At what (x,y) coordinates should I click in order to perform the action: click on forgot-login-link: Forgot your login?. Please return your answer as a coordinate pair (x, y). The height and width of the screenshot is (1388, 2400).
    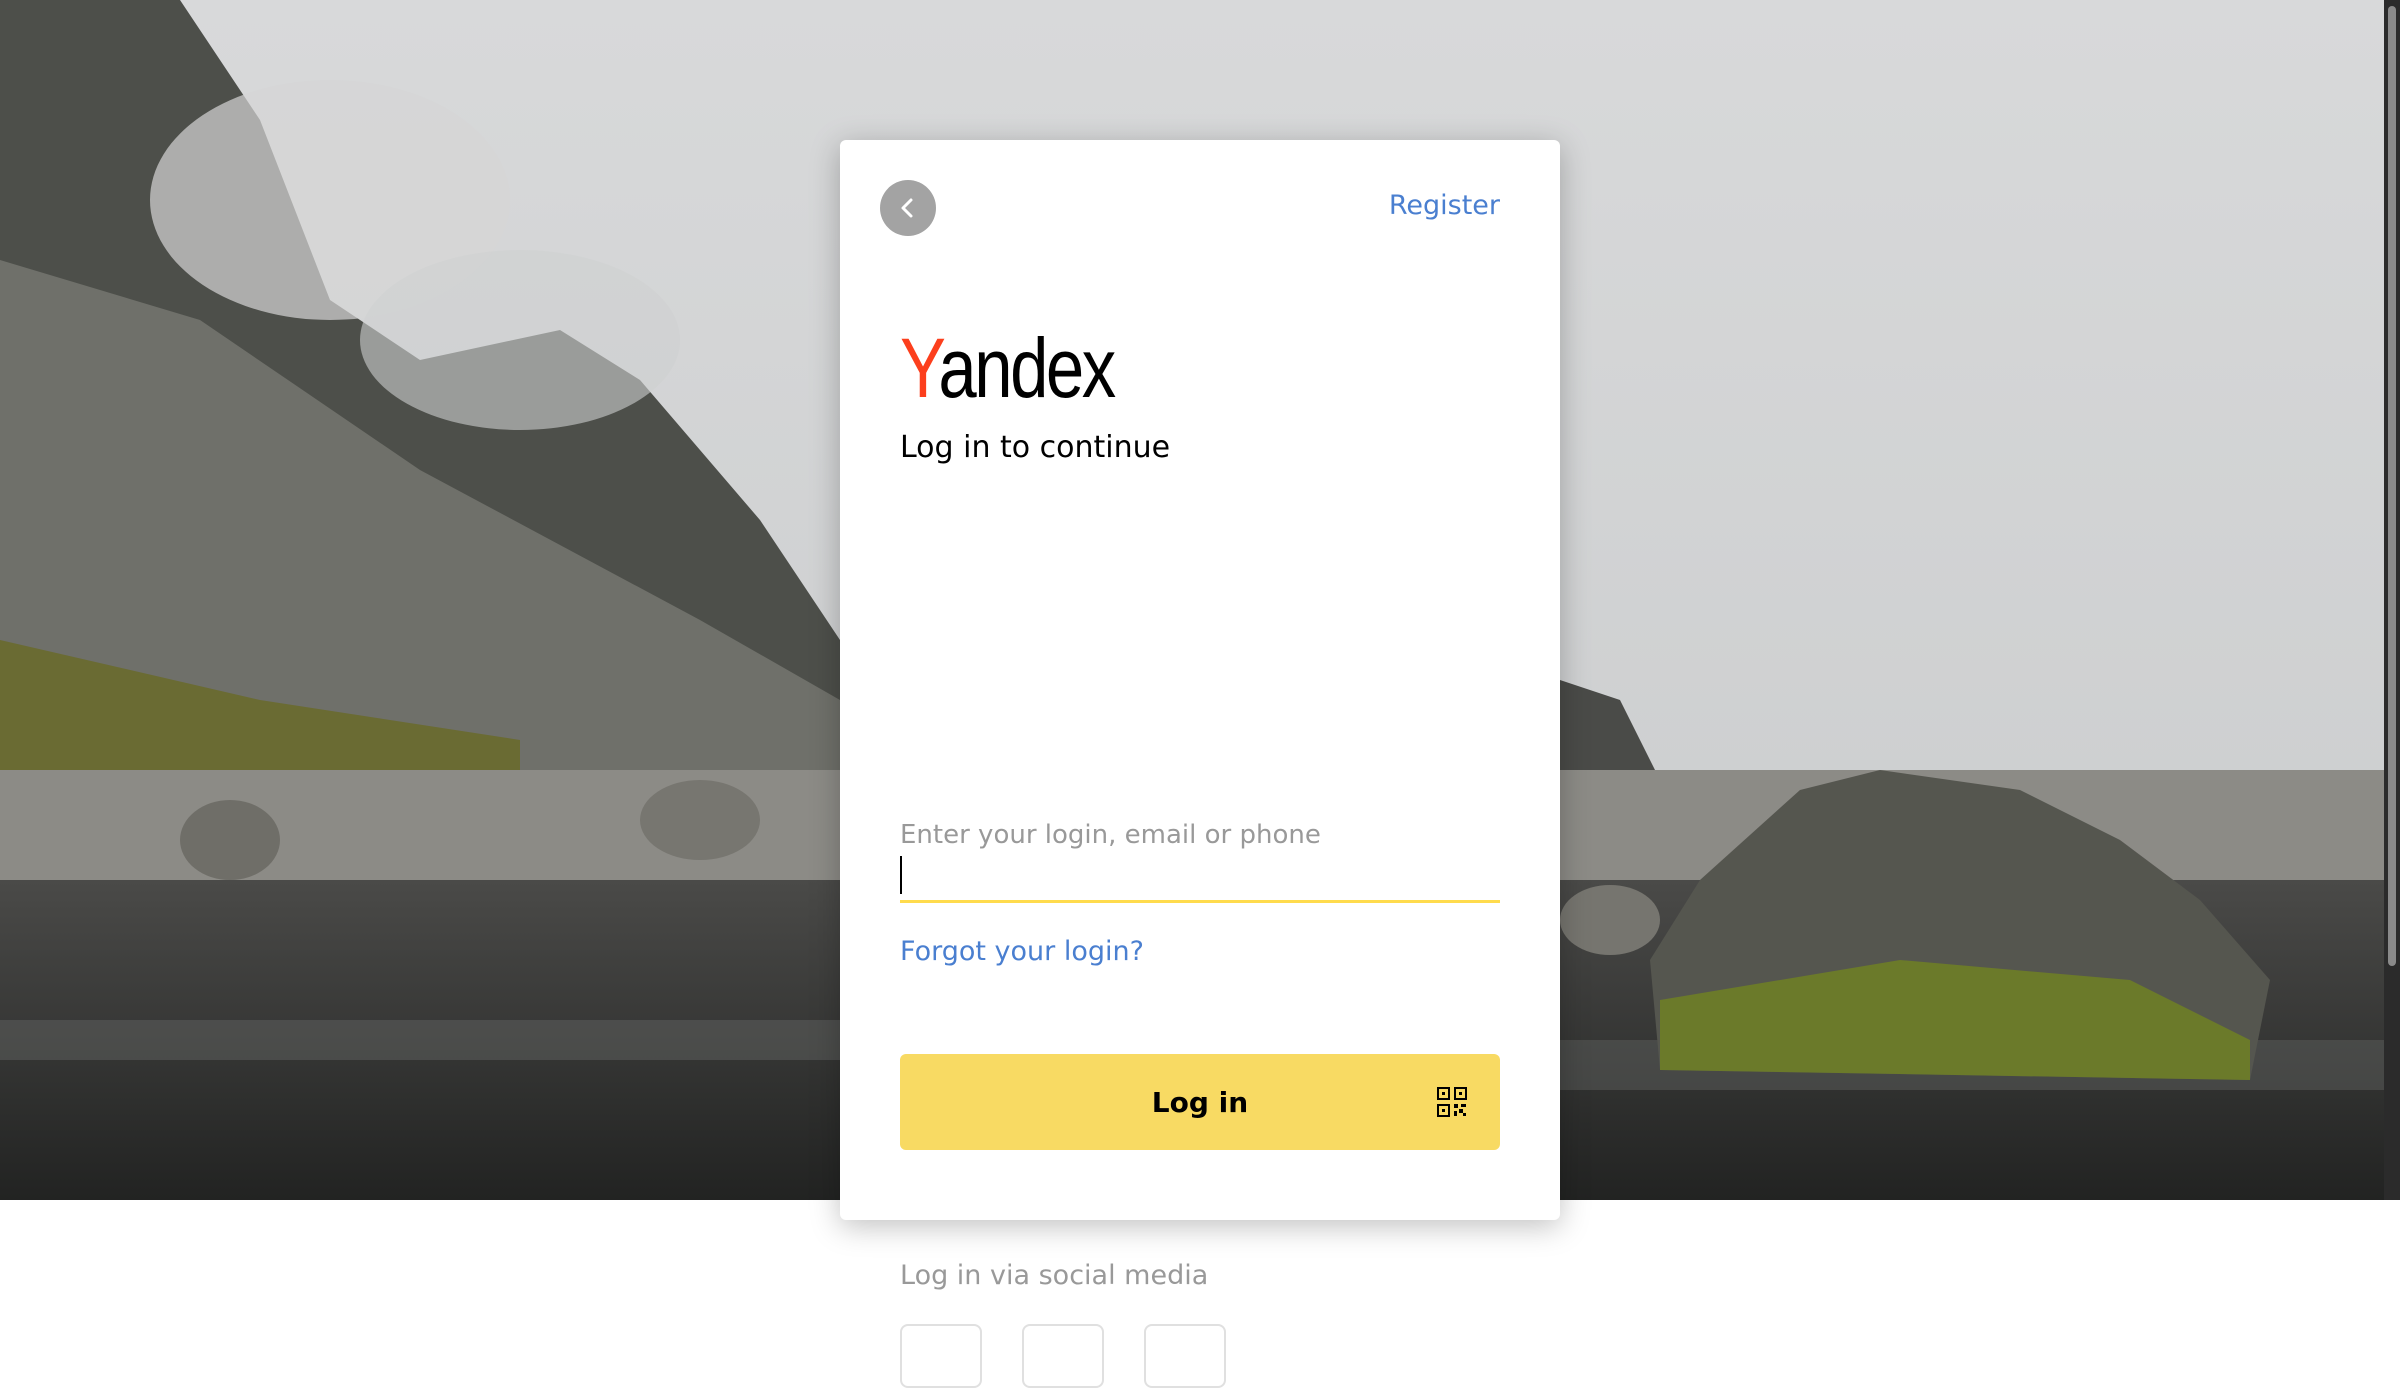
    Looking at the image, I should click on (1022, 951).